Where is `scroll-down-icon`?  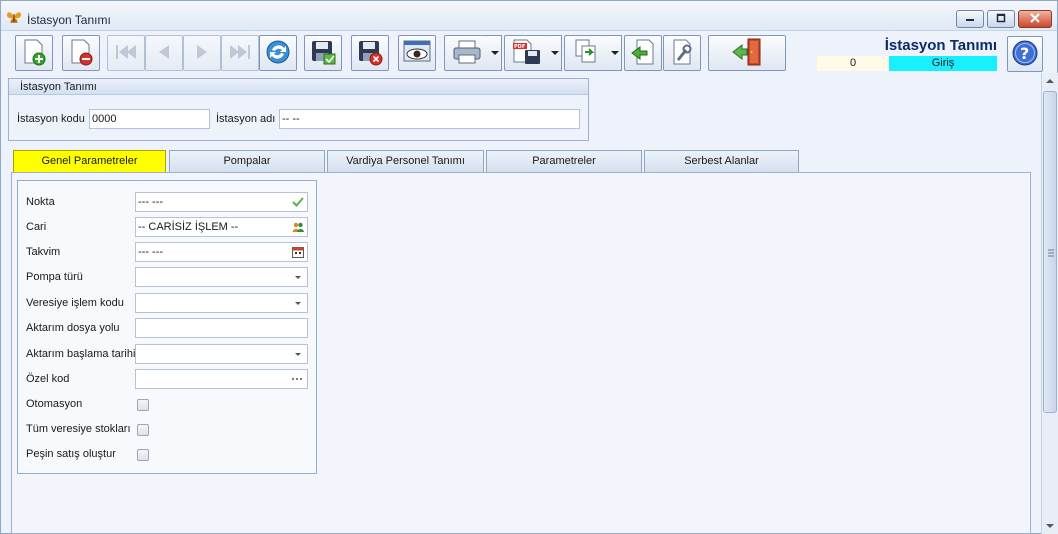 scroll-down-icon is located at coordinates (1050, 526).